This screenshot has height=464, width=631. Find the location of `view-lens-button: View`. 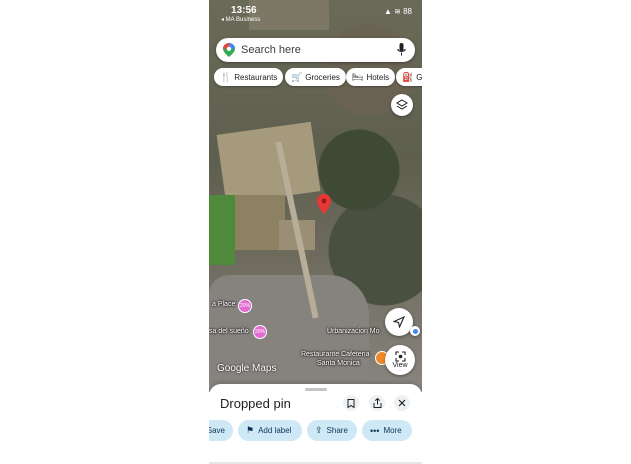

view-lens-button: View is located at coordinates (400, 360).